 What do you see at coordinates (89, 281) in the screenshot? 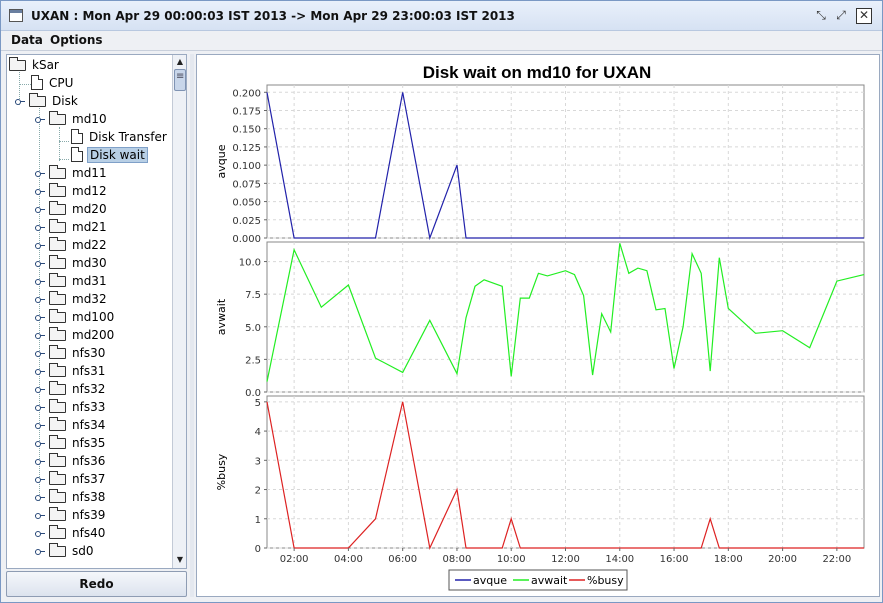
I see `tree-item-md31: md31` at bounding box center [89, 281].